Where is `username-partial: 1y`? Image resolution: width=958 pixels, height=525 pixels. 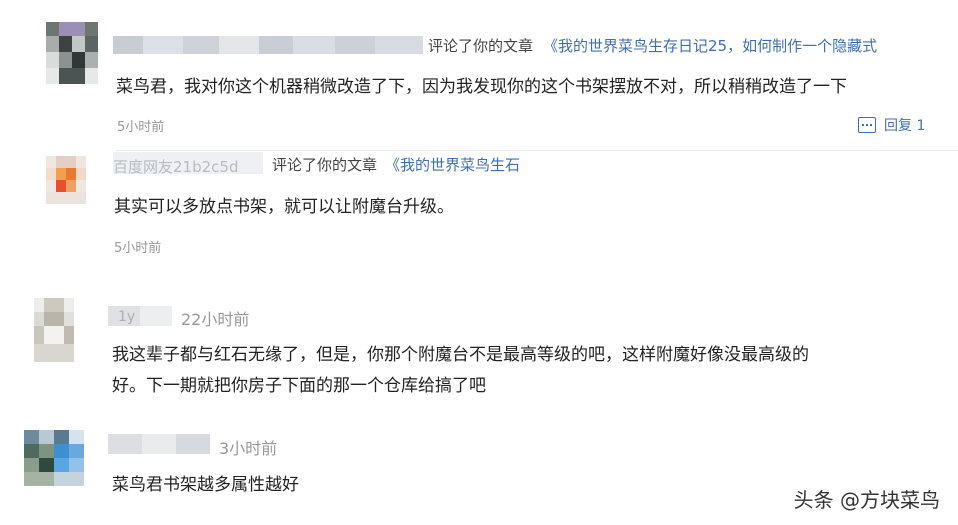
username-partial: 1y is located at coordinates (127, 317).